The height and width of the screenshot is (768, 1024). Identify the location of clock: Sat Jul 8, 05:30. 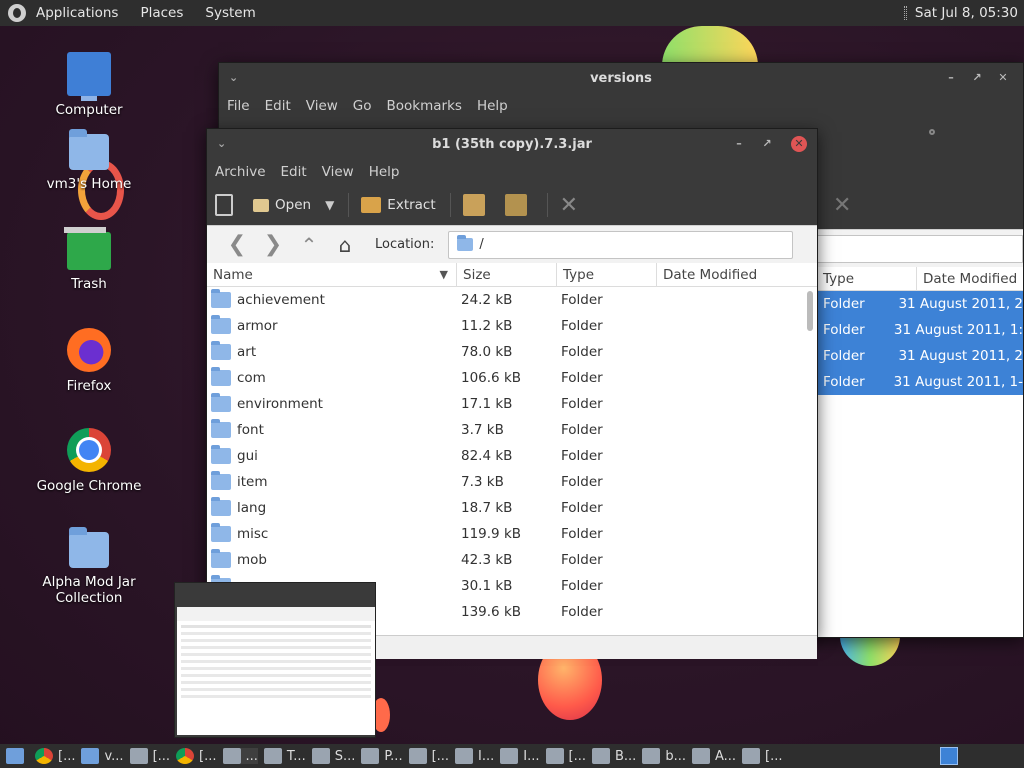
(960, 13).